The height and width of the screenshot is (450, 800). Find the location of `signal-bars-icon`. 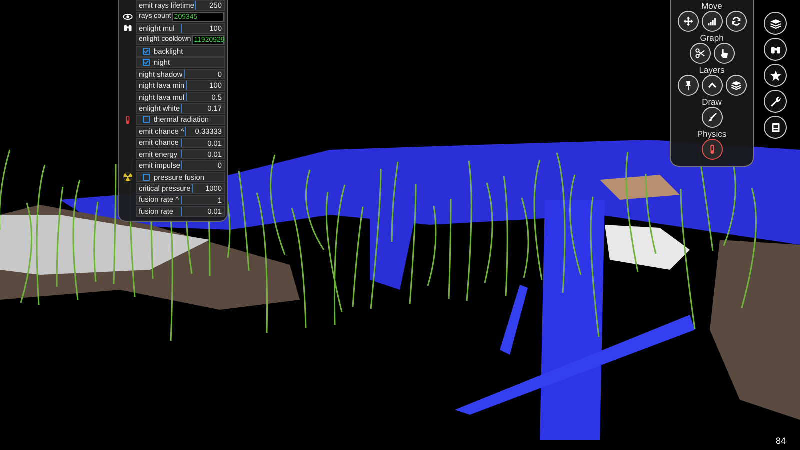

signal-bars-icon is located at coordinates (712, 21).